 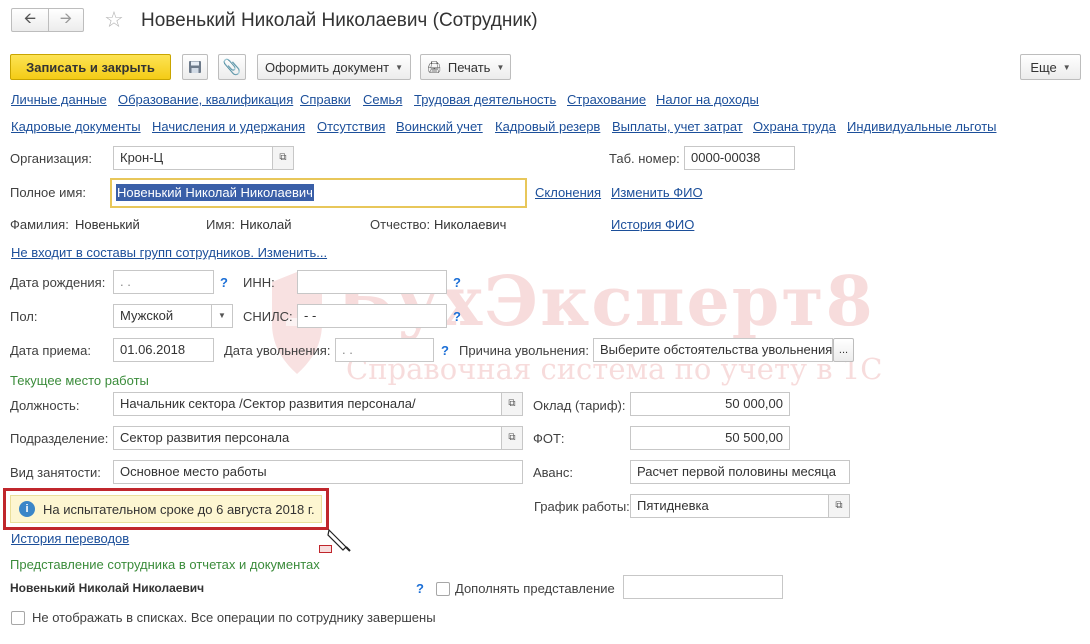 I want to click on fullname-label: Полное имя:, so click(x=48, y=192).